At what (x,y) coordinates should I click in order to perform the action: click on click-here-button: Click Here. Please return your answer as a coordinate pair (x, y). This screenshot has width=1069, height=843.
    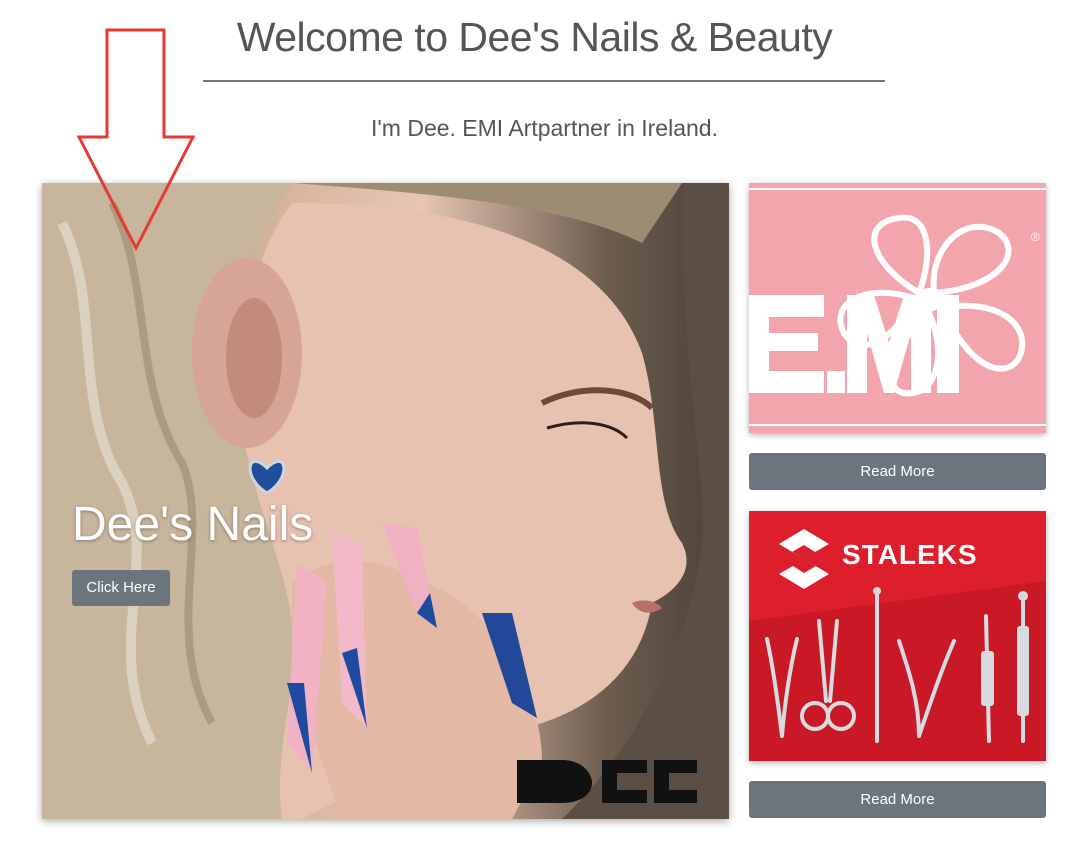
    Looking at the image, I should click on (121, 588).